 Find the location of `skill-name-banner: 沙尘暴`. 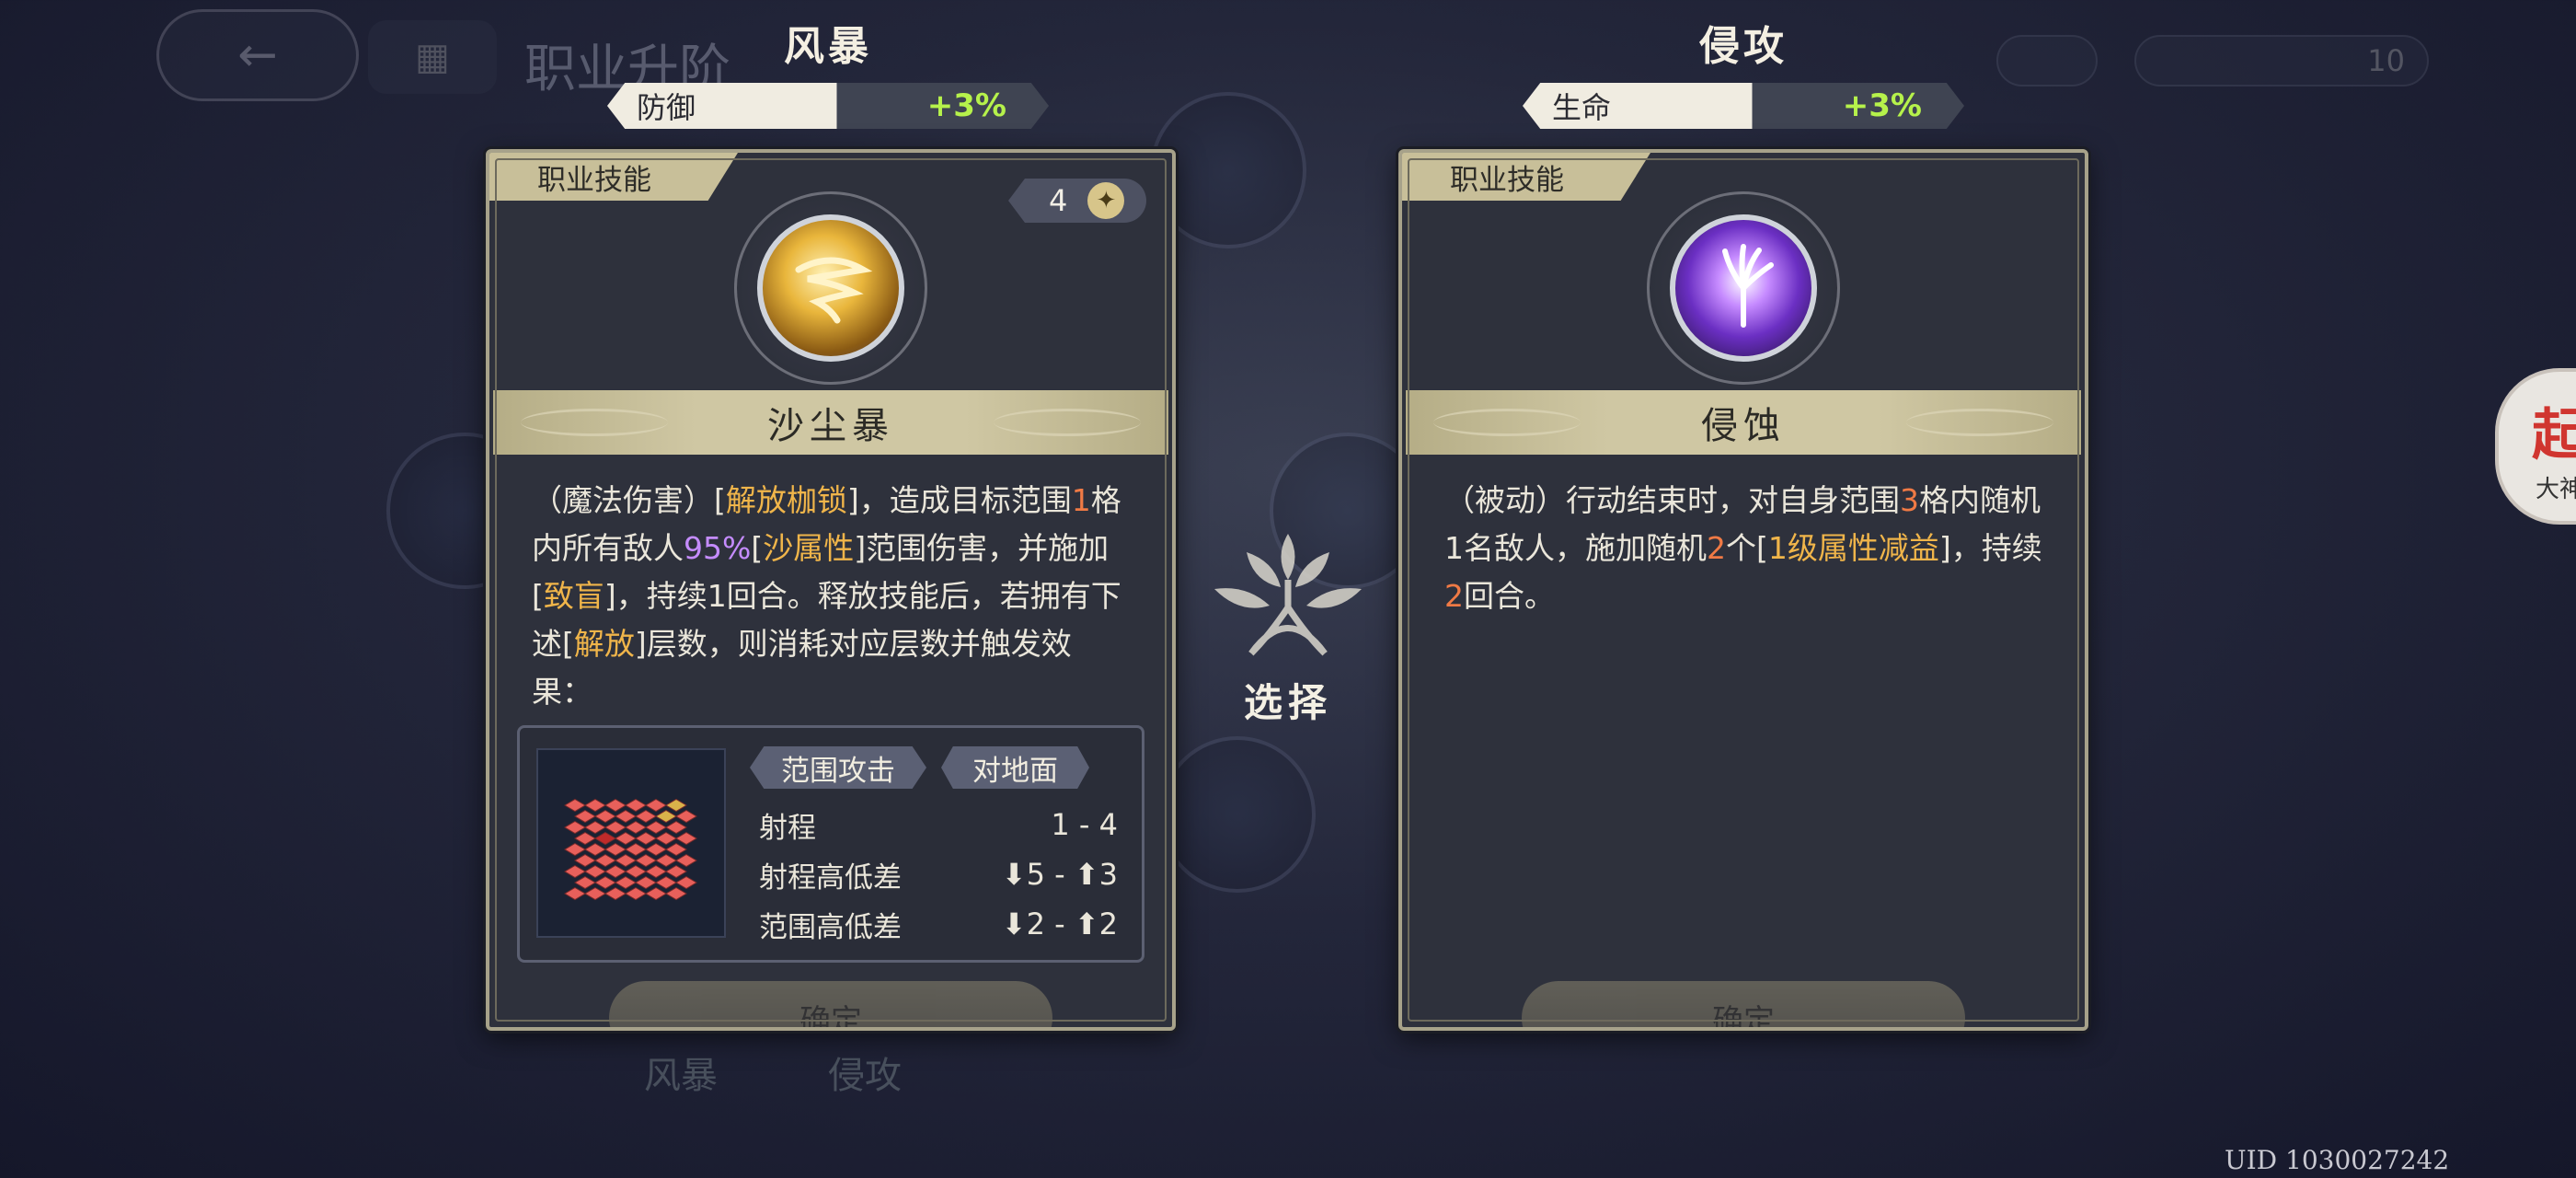

skill-name-banner: 沙尘暴 is located at coordinates (830, 422).